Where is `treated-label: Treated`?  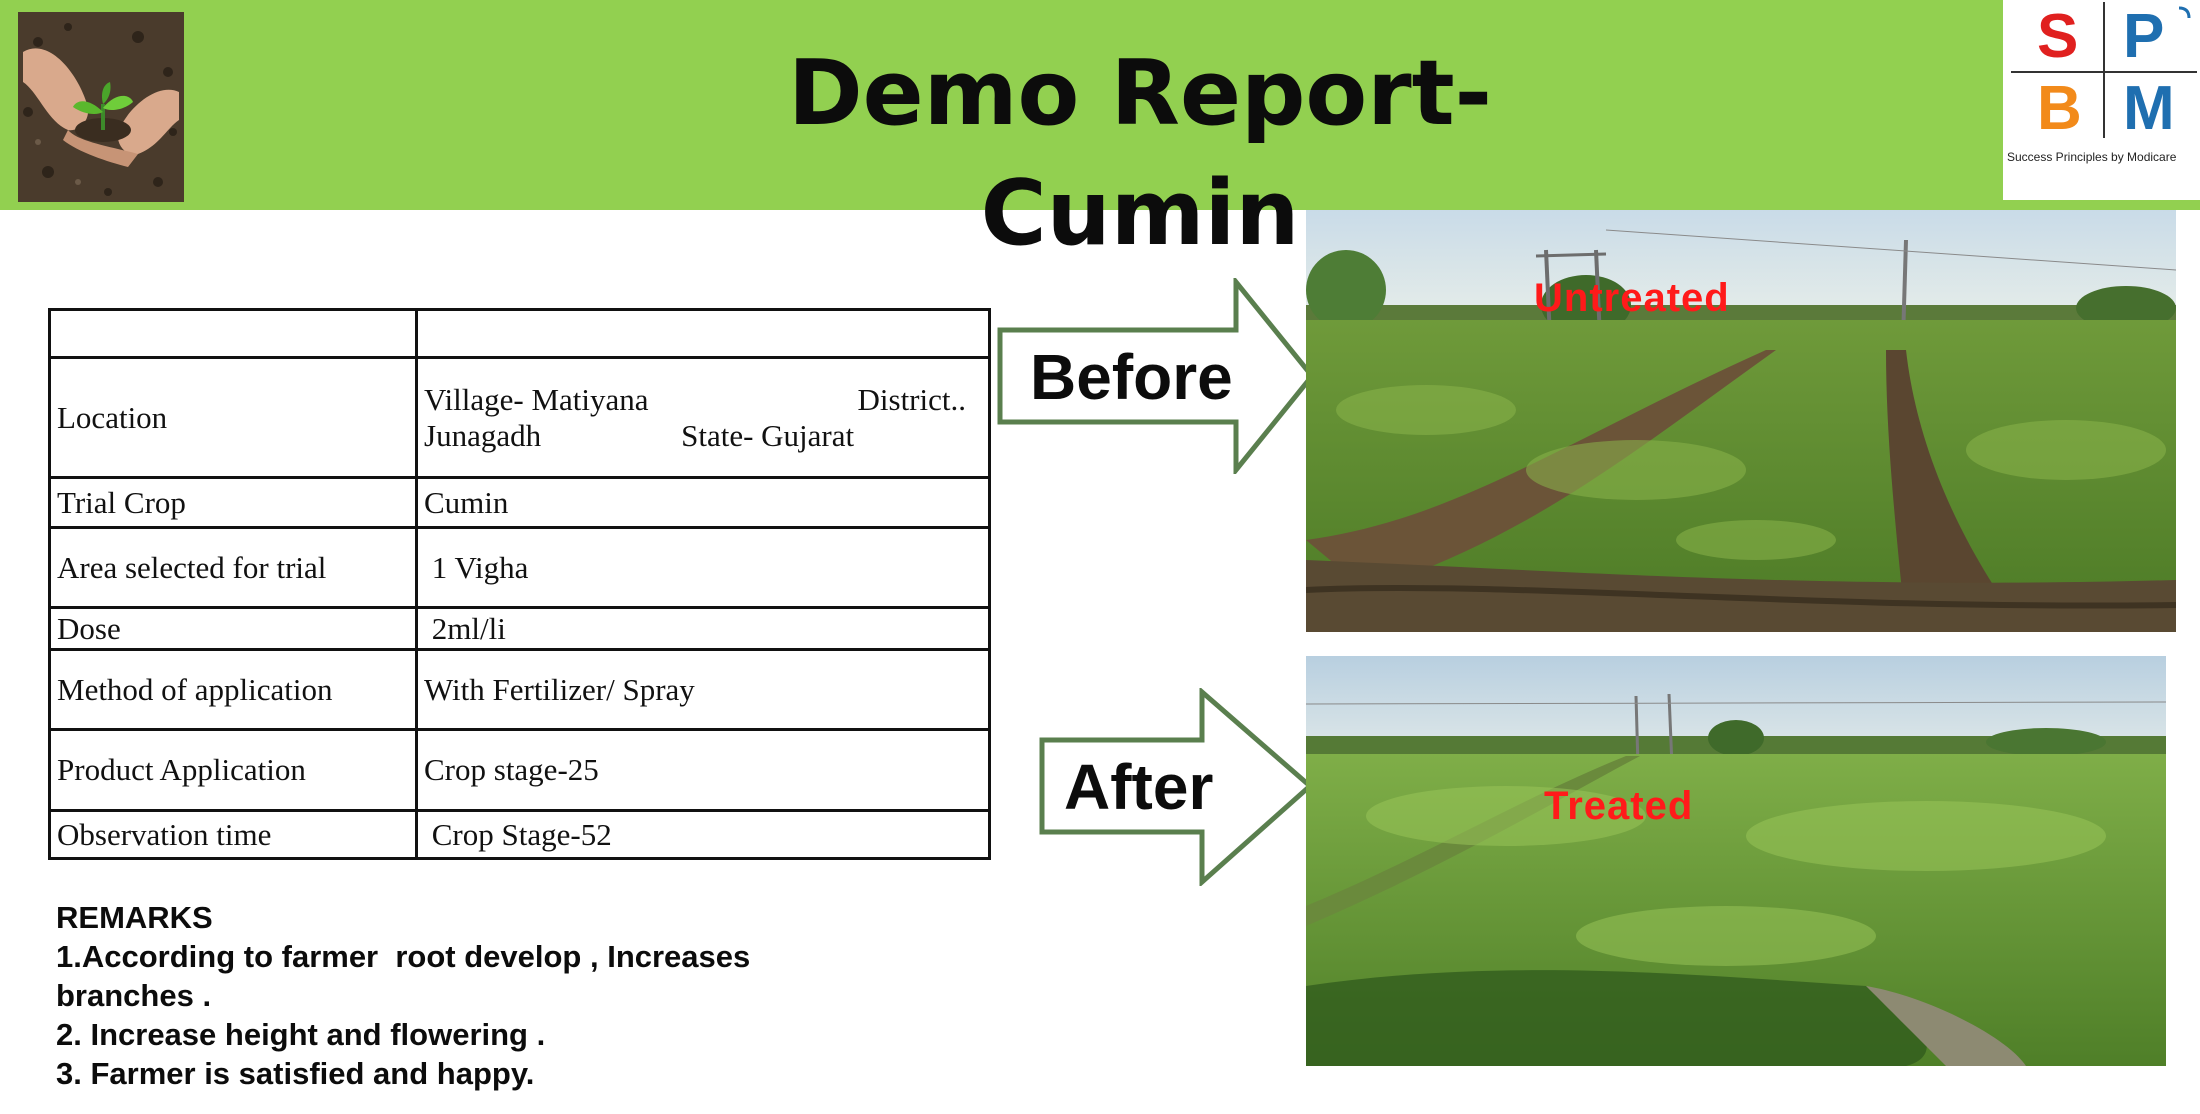 treated-label: Treated is located at coordinates (1619, 806).